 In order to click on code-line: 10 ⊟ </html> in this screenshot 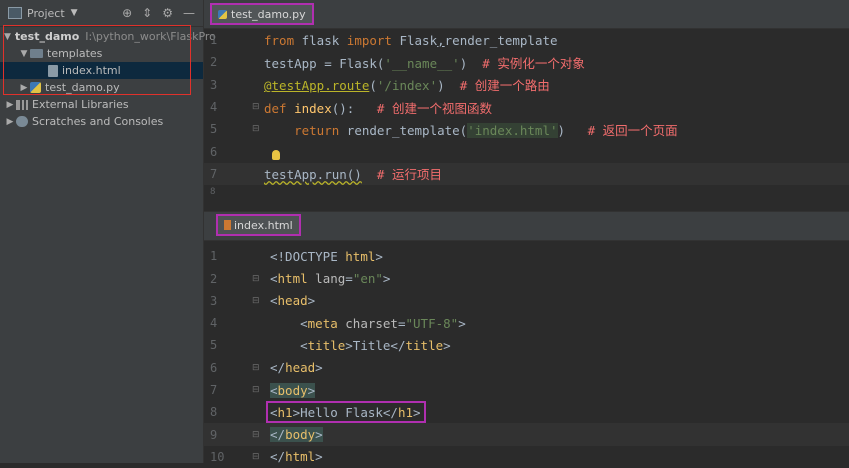, I will do `click(526, 457)`.